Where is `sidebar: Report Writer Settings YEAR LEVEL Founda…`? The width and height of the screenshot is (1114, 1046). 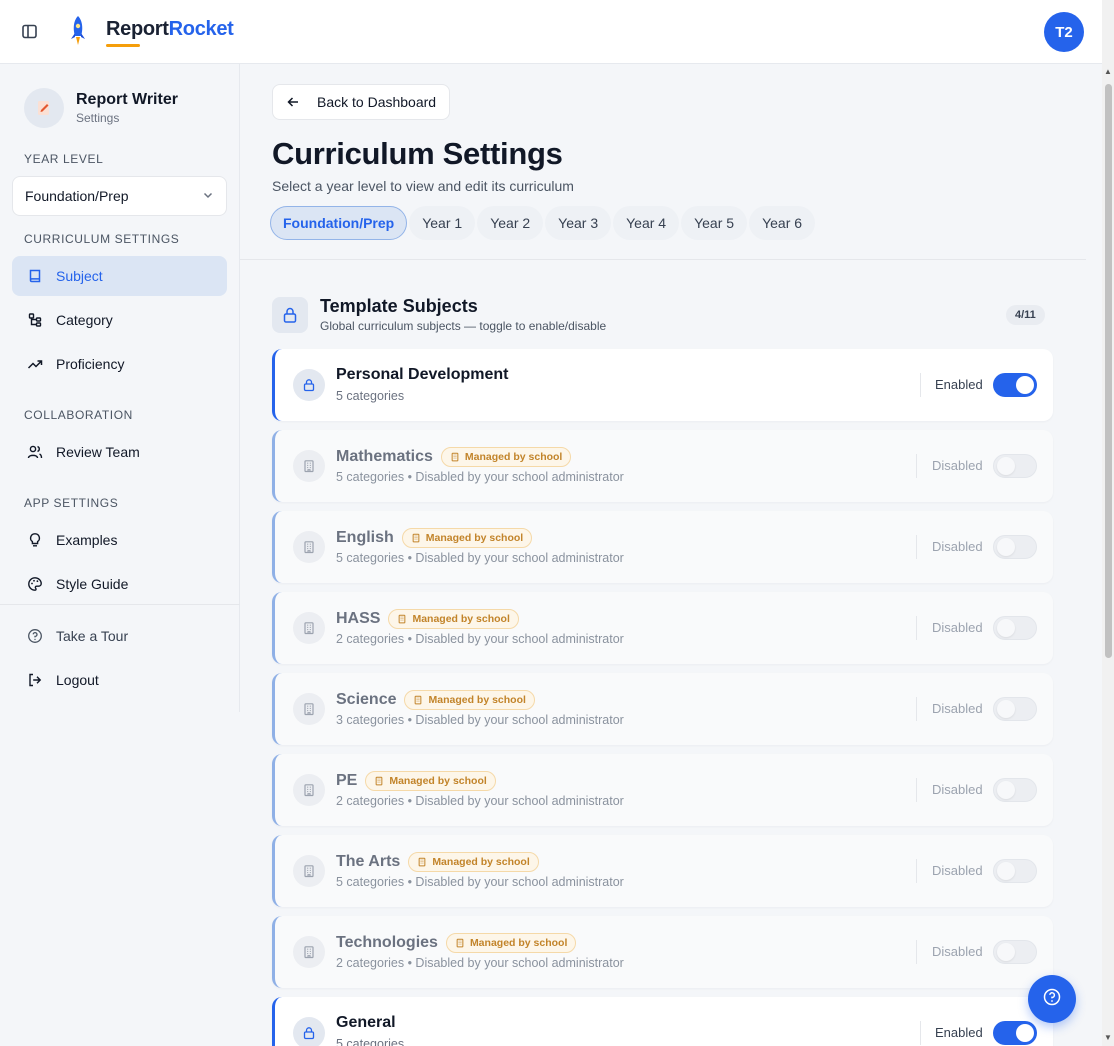 sidebar: Report Writer Settings YEAR LEVEL Founda… is located at coordinates (120, 388).